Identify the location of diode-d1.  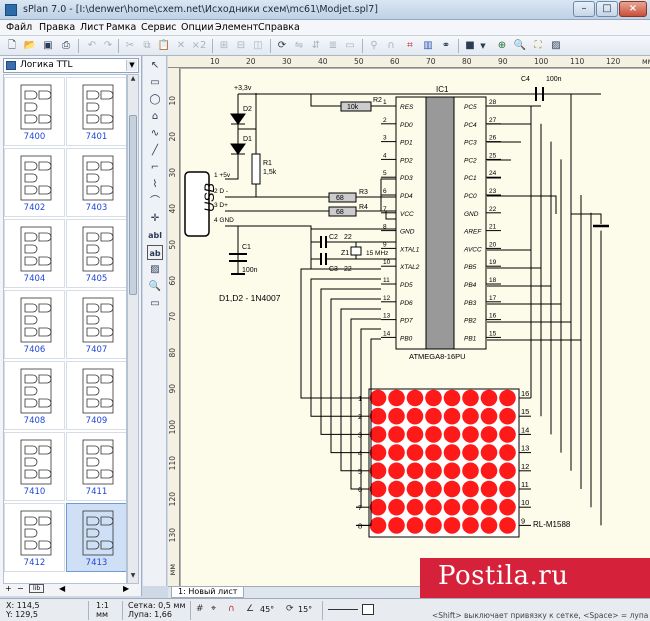
(238, 149).